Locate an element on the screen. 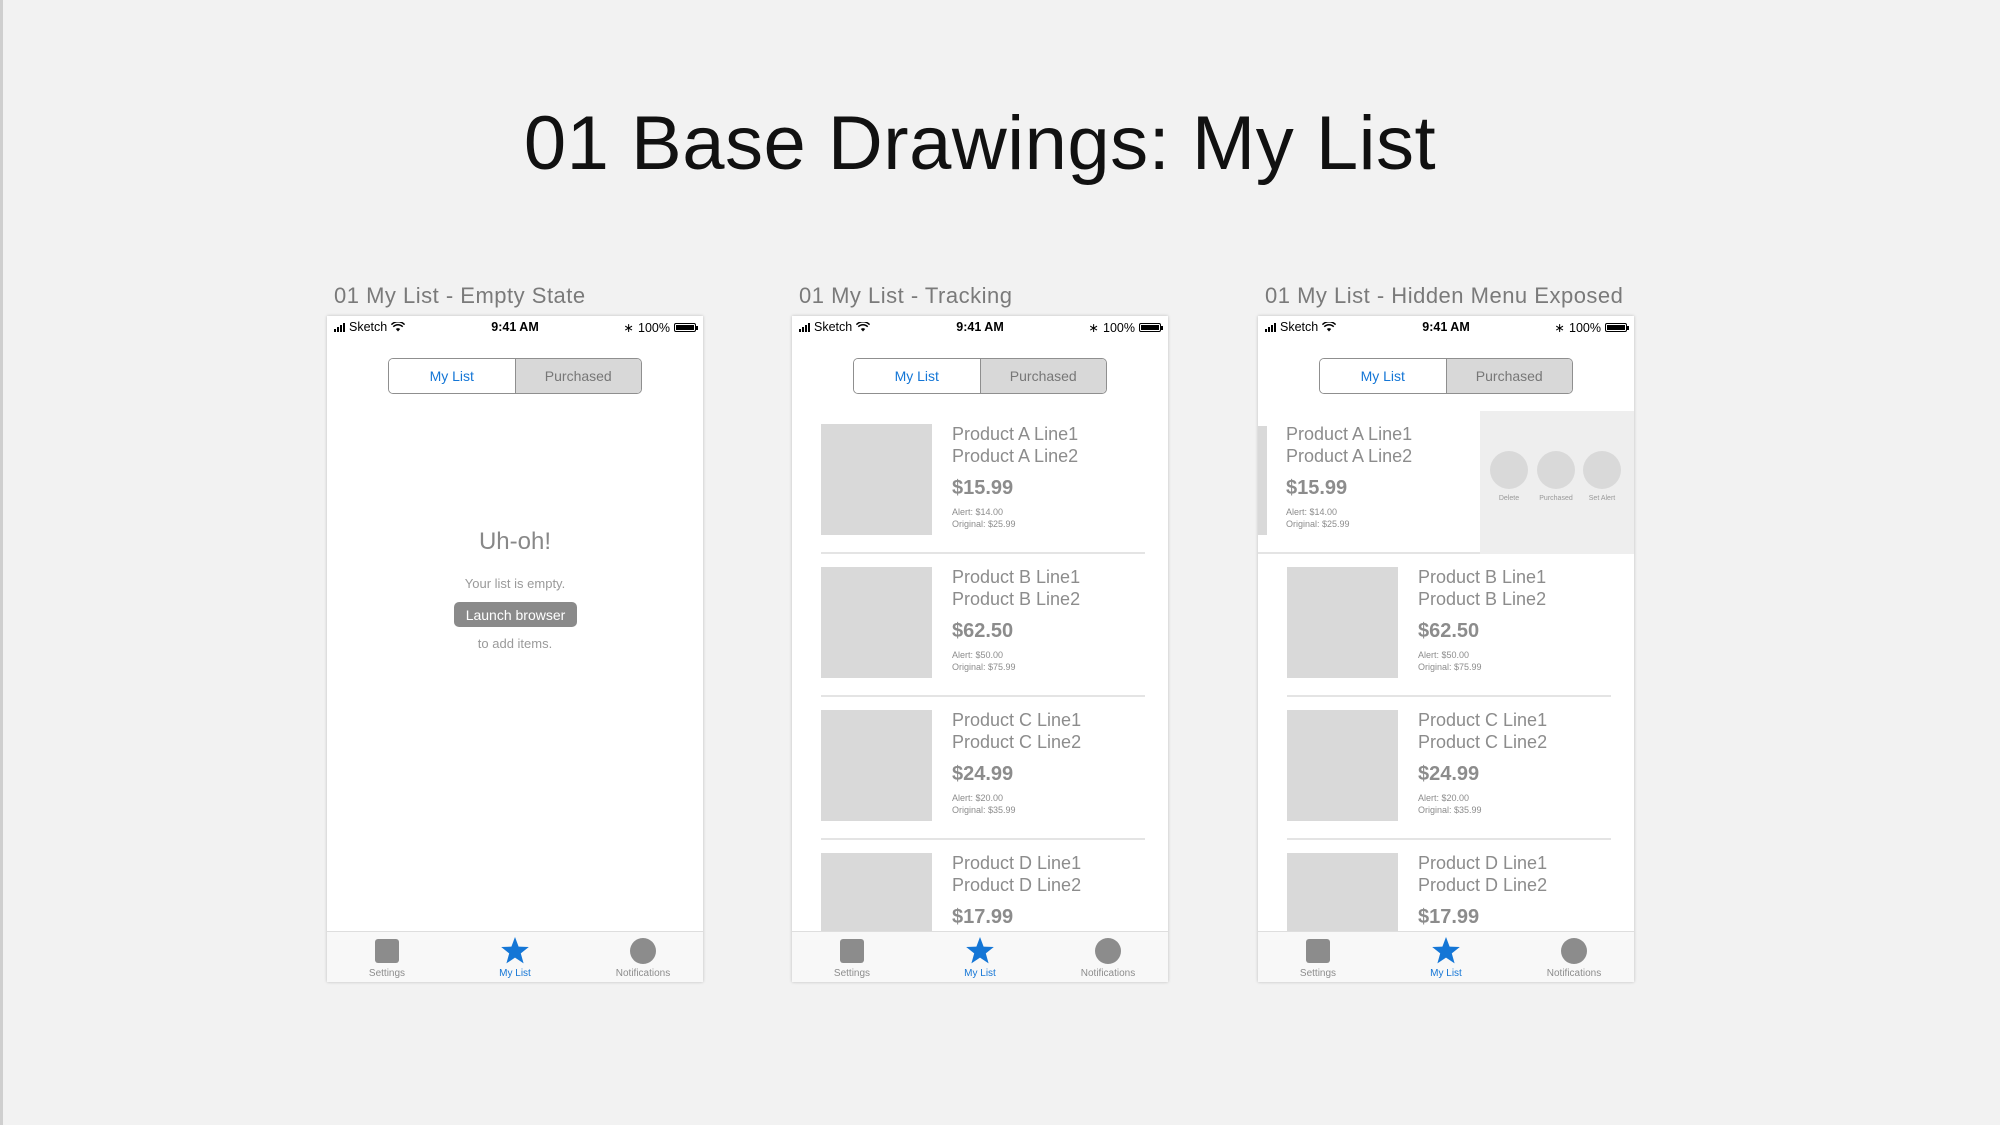 This screenshot has height=1125, width=2000. product-line2: Product D Line2 is located at coordinates (1483, 885).